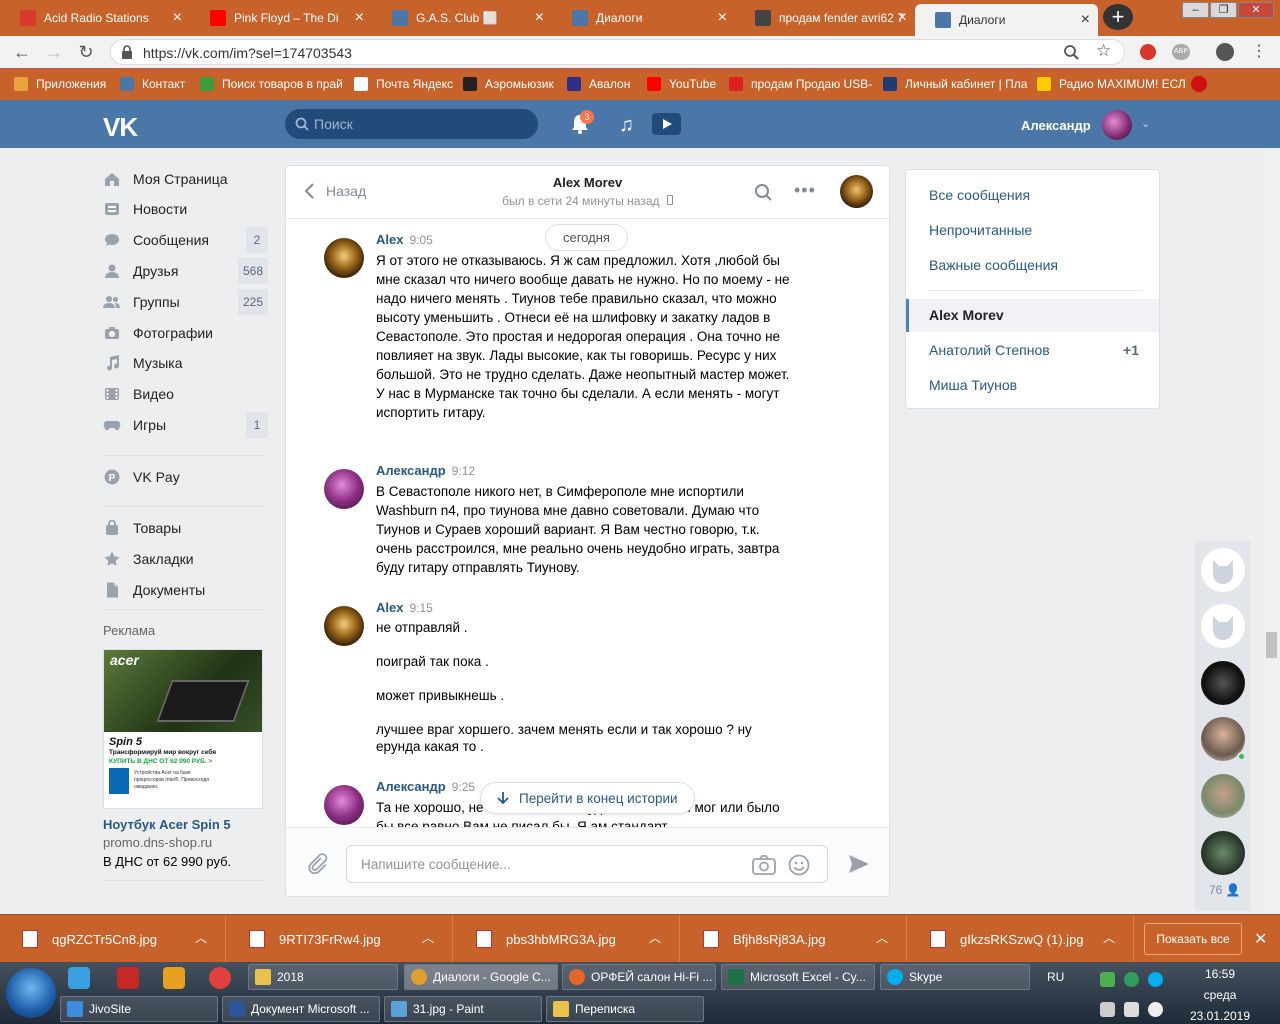 The height and width of the screenshot is (1024, 1280). Describe the element at coordinates (993, 265) in the screenshot. I see `filter-important: Важные сообщения` at that location.